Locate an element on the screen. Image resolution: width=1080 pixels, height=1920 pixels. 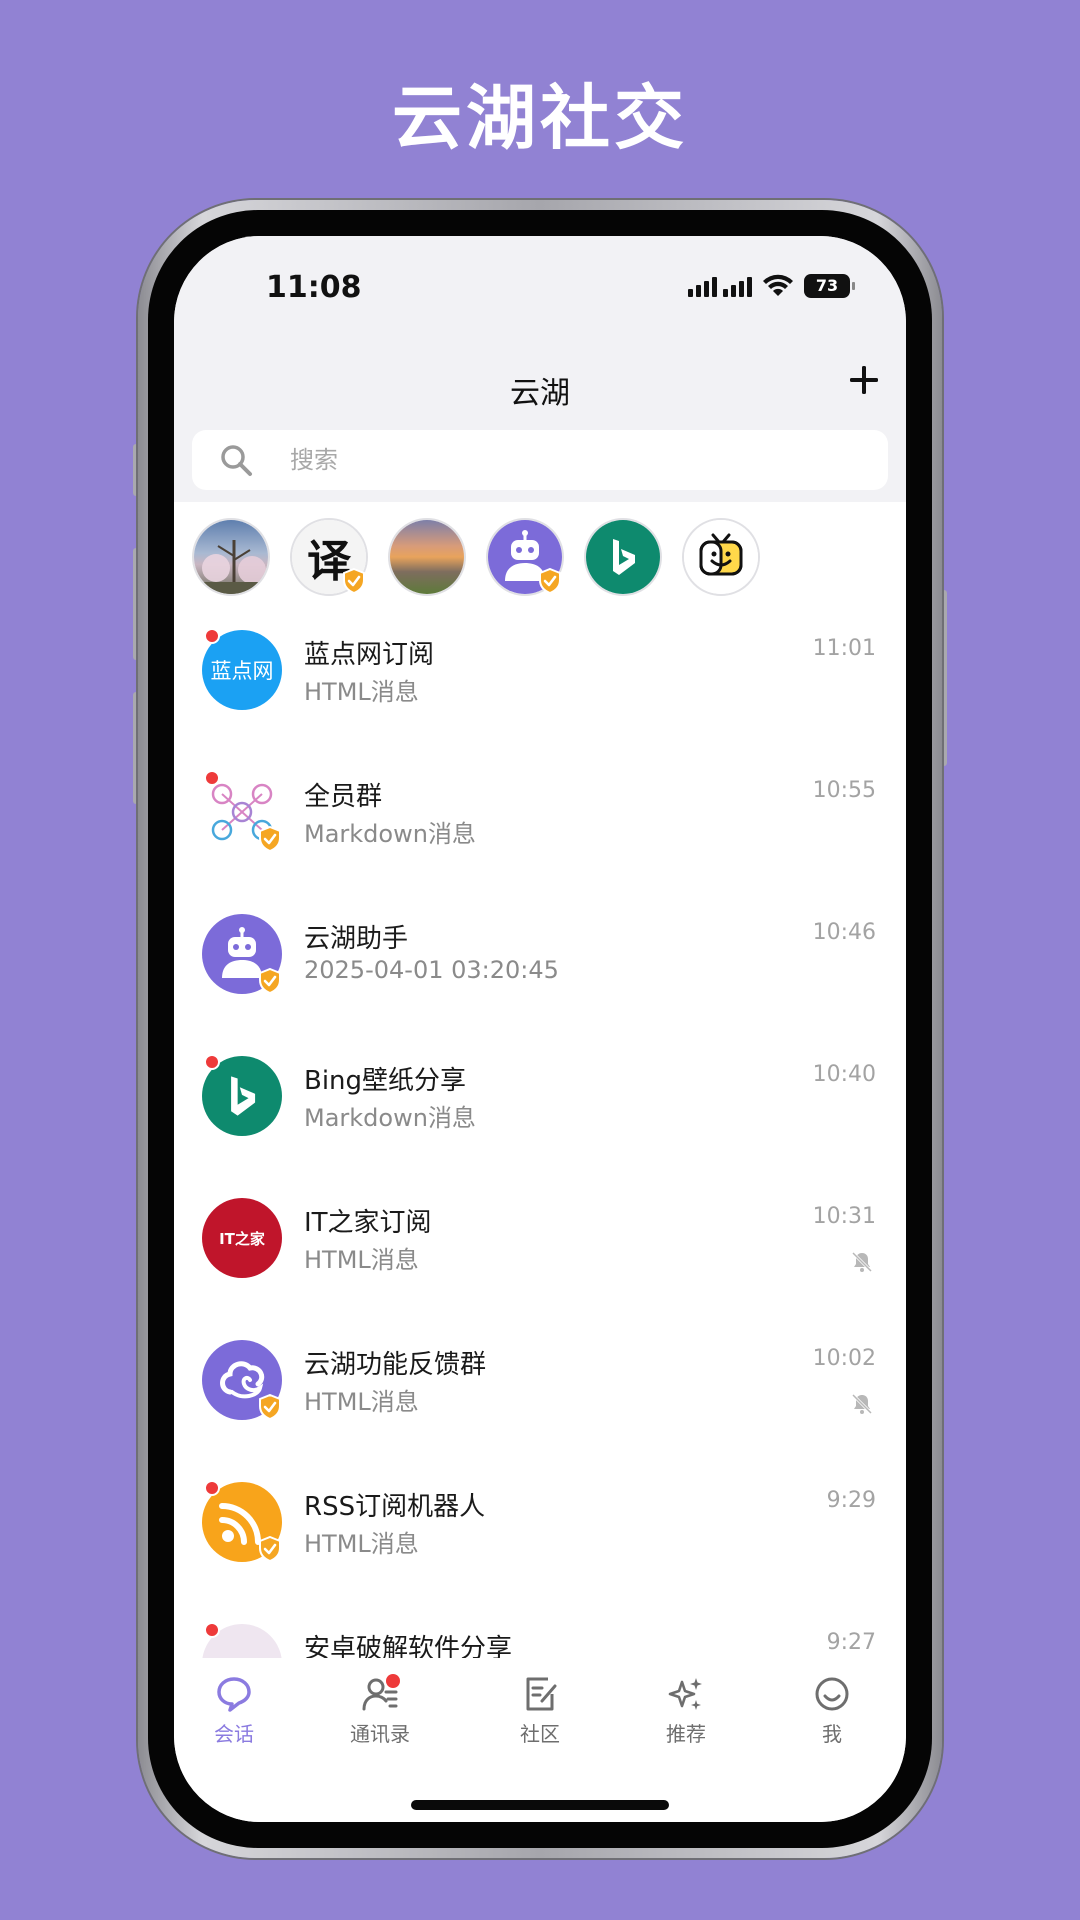
story-bing is located at coordinates (623, 557).